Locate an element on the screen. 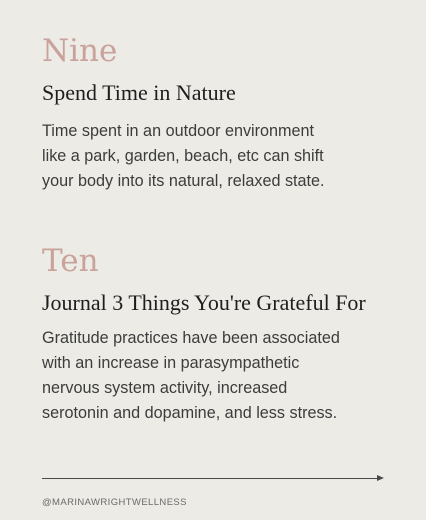  tip-body-line: Time spent in an outdoor environment is located at coordinates (178, 131).